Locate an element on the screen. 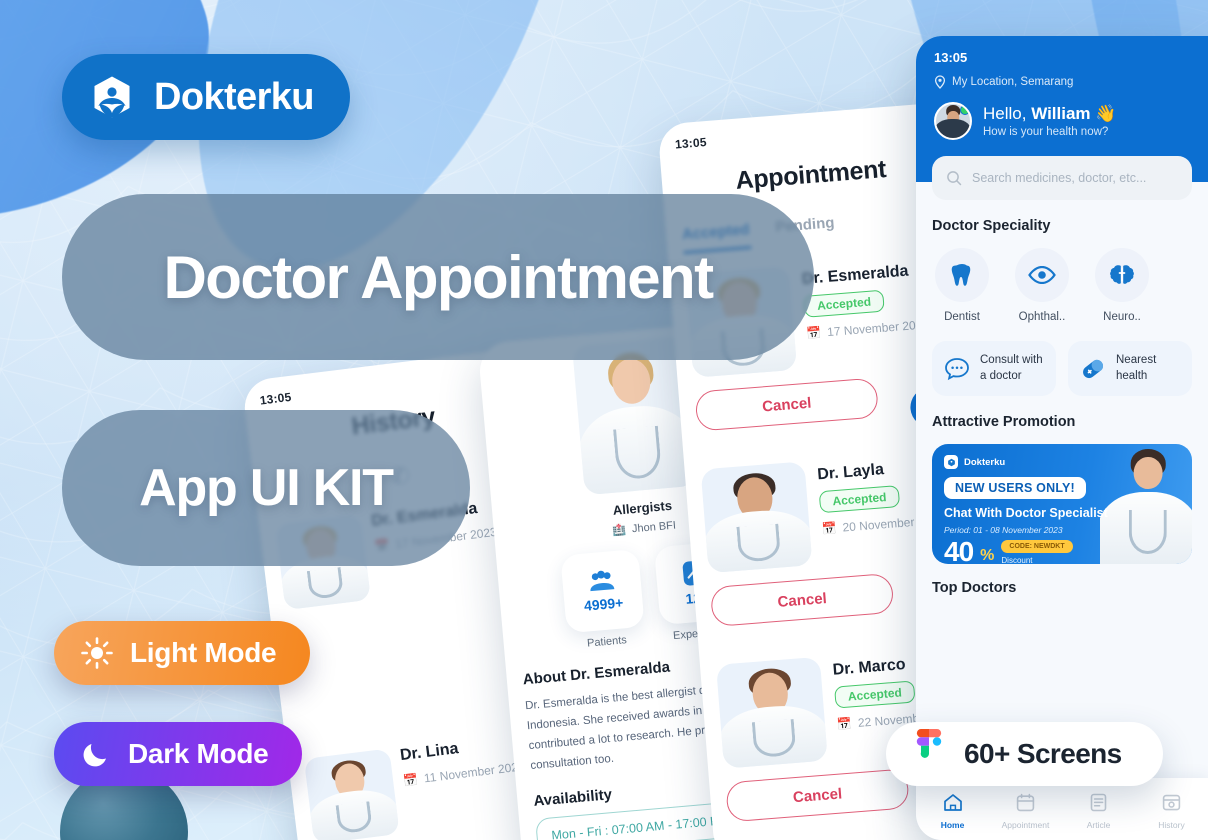 This screenshot has height=840, width=1208. subtitle-panel: App UI KIT is located at coordinates (266, 488).